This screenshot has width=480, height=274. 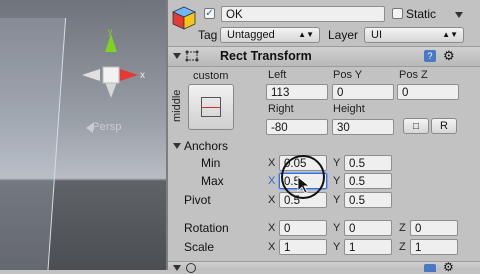 What do you see at coordinates (111, 75) in the screenshot?
I see `gizmo-center-cube` at bounding box center [111, 75].